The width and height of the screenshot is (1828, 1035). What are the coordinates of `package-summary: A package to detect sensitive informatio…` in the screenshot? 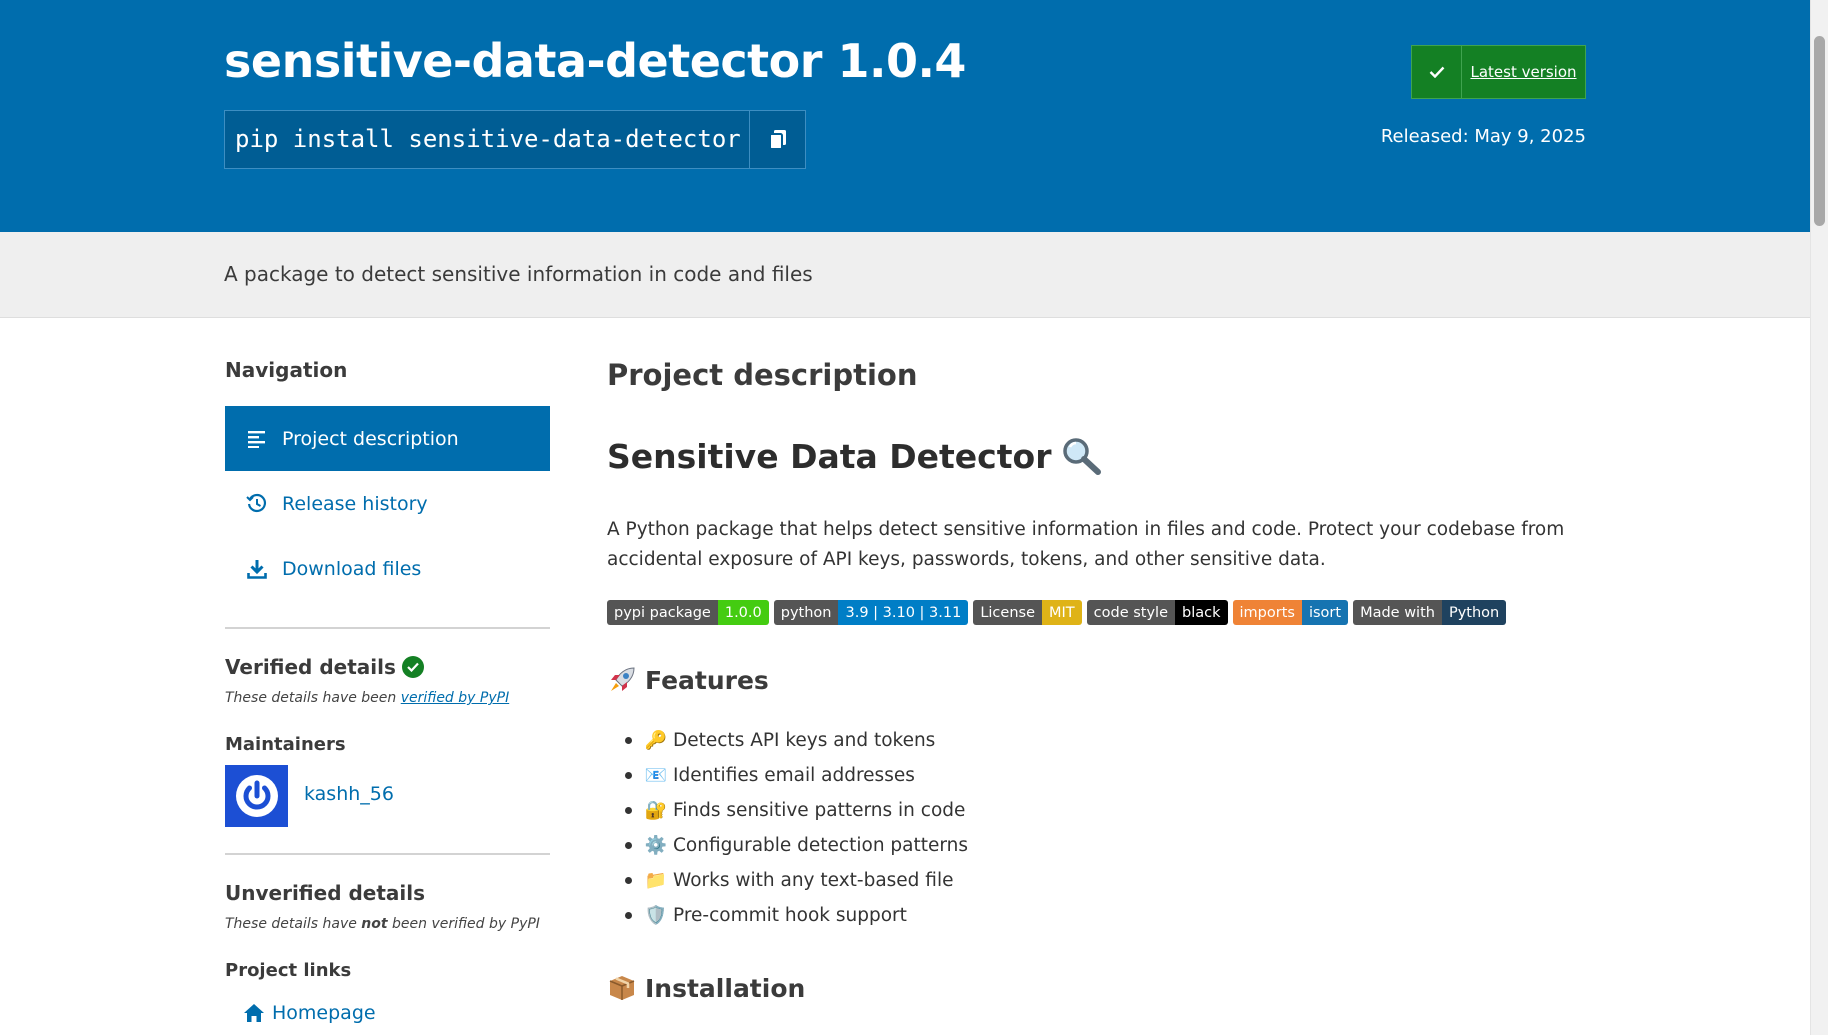 It's located at (518, 274).